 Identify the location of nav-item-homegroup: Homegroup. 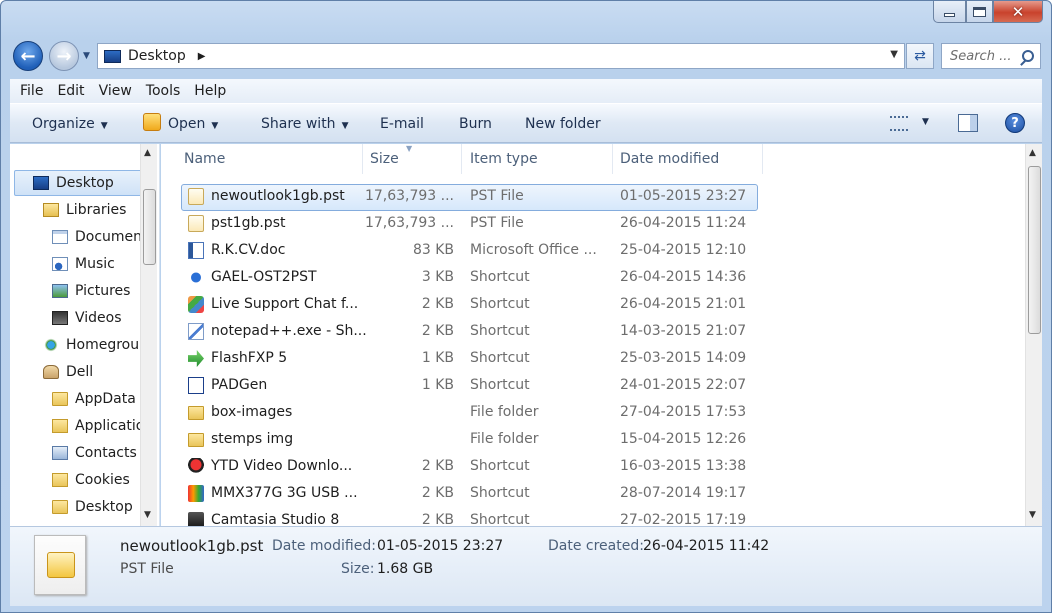
(95, 345).